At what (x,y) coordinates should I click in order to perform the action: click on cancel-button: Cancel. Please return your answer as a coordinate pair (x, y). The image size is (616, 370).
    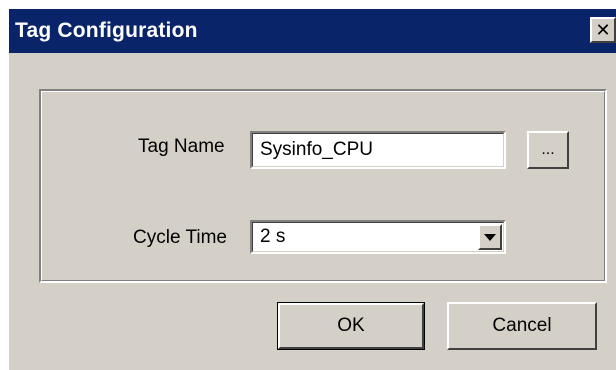
    Looking at the image, I should click on (522, 326).